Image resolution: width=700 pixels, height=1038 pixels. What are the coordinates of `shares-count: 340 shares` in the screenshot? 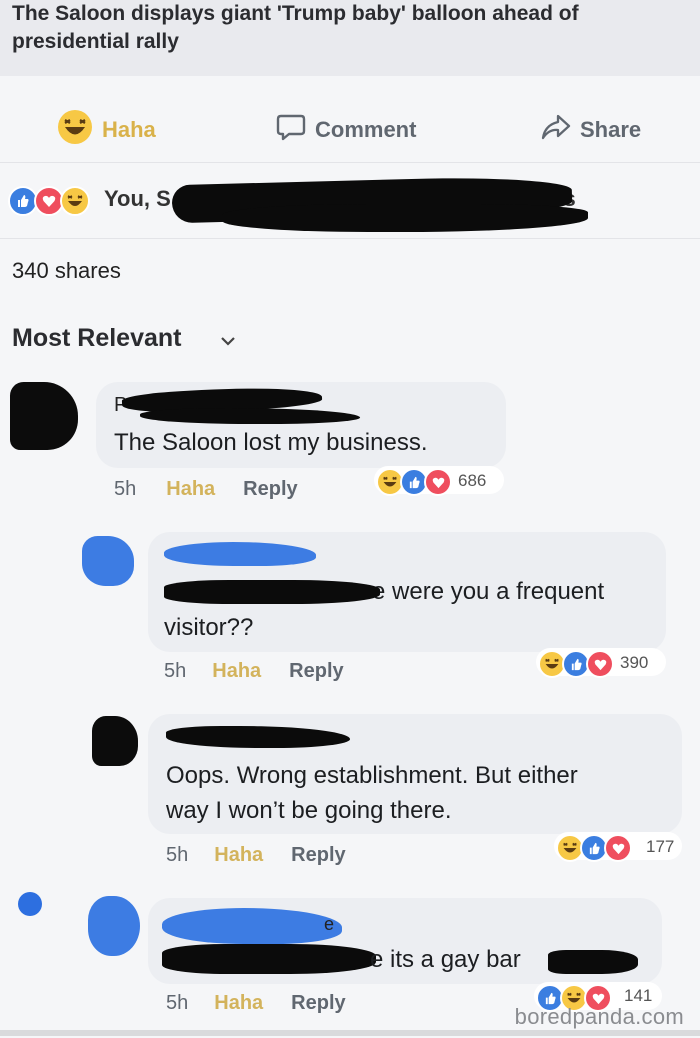 It's located at (66, 271).